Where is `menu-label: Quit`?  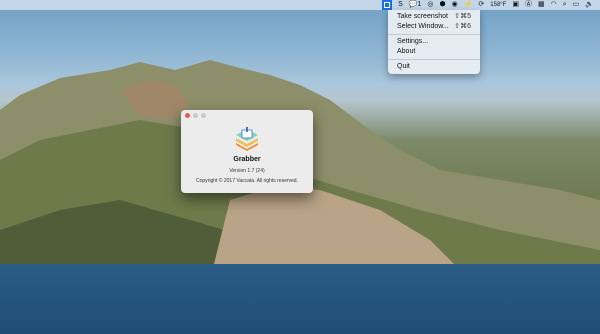
menu-label: Quit is located at coordinates (403, 66).